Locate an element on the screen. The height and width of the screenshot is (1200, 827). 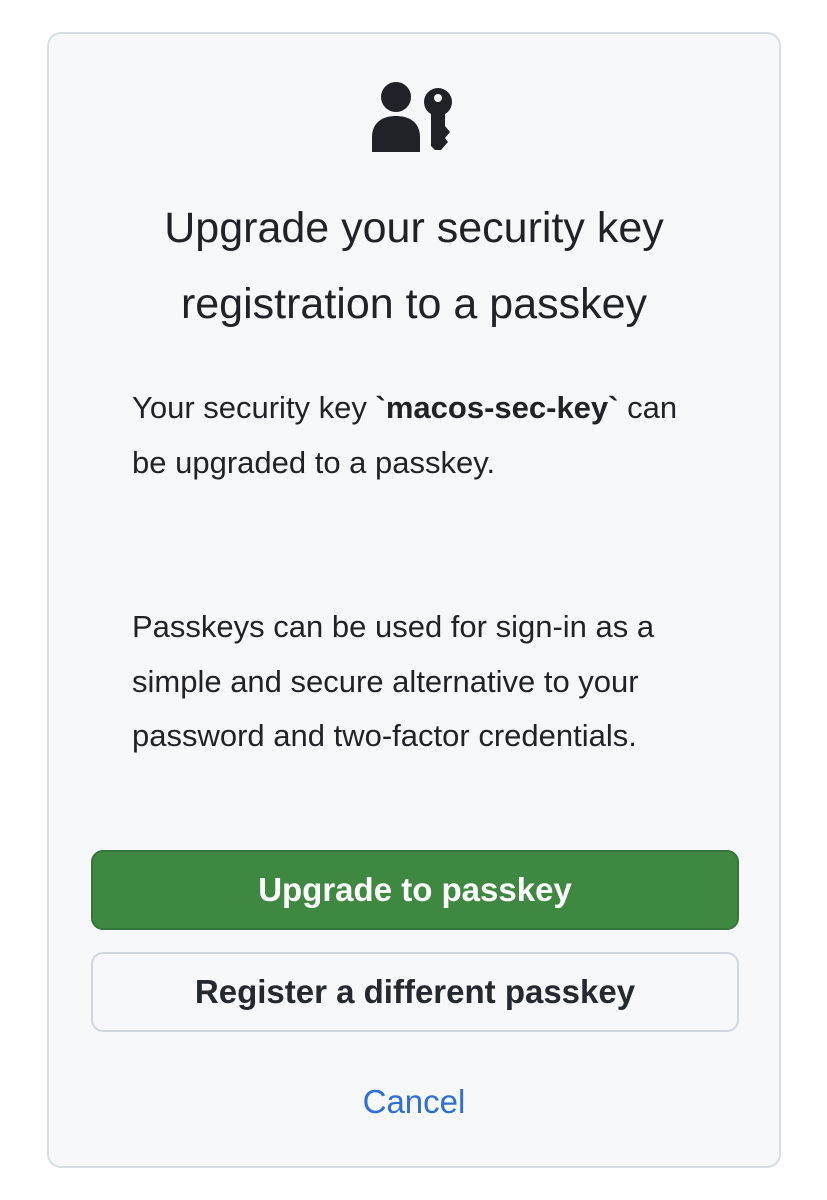
message-prefix: Your security key is located at coordinates (254, 407).